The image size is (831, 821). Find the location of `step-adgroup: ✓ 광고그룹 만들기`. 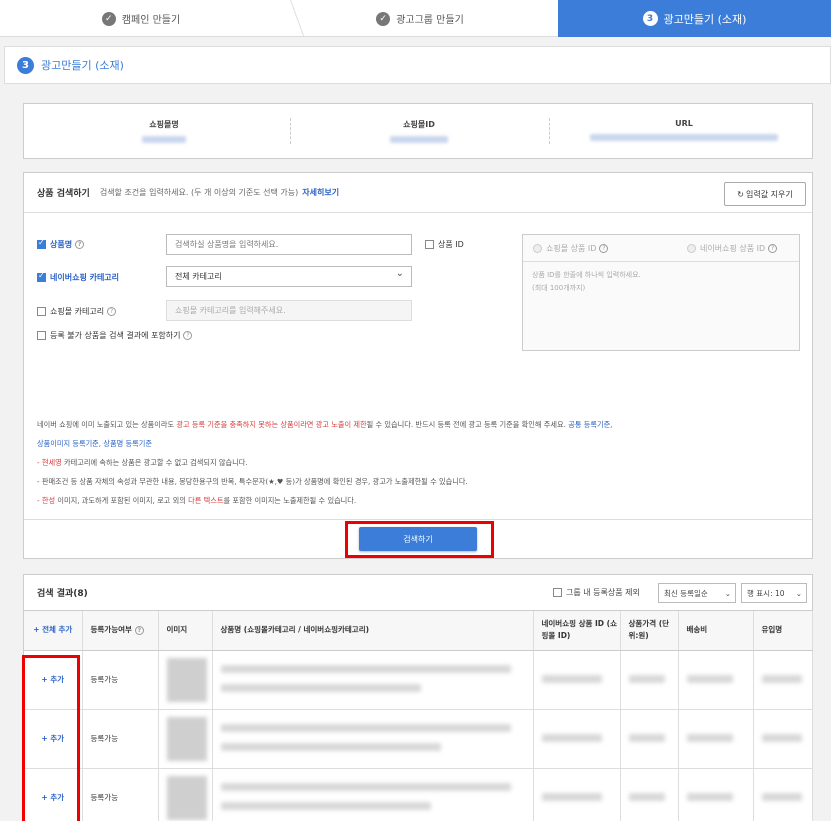

step-adgroup: ✓ 광고그룹 만들기 is located at coordinates (420, 18).